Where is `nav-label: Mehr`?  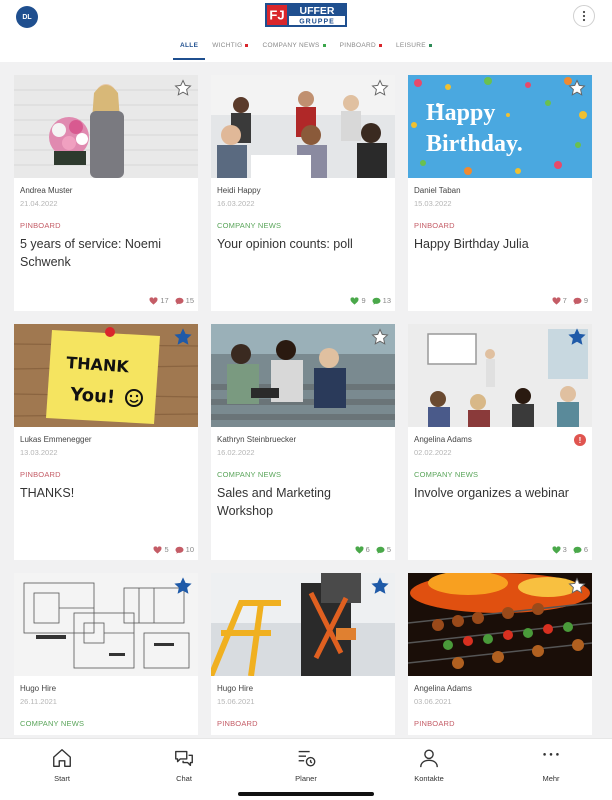
nav-label: Mehr is located at coordinates (551, 778).